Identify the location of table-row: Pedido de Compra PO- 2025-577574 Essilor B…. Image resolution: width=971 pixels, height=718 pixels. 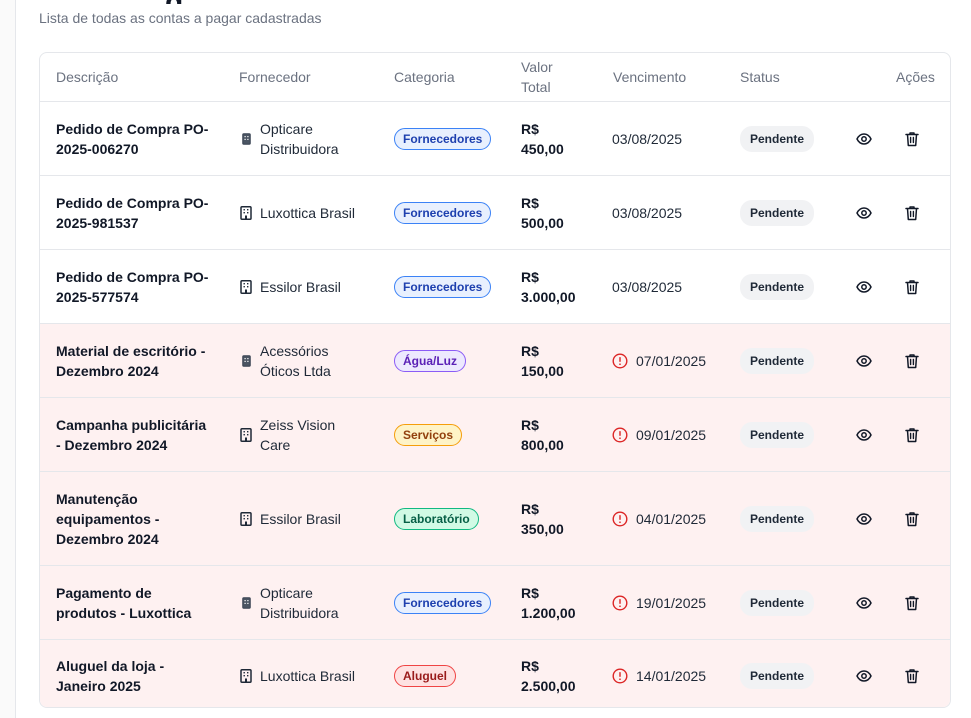
(495, 287).